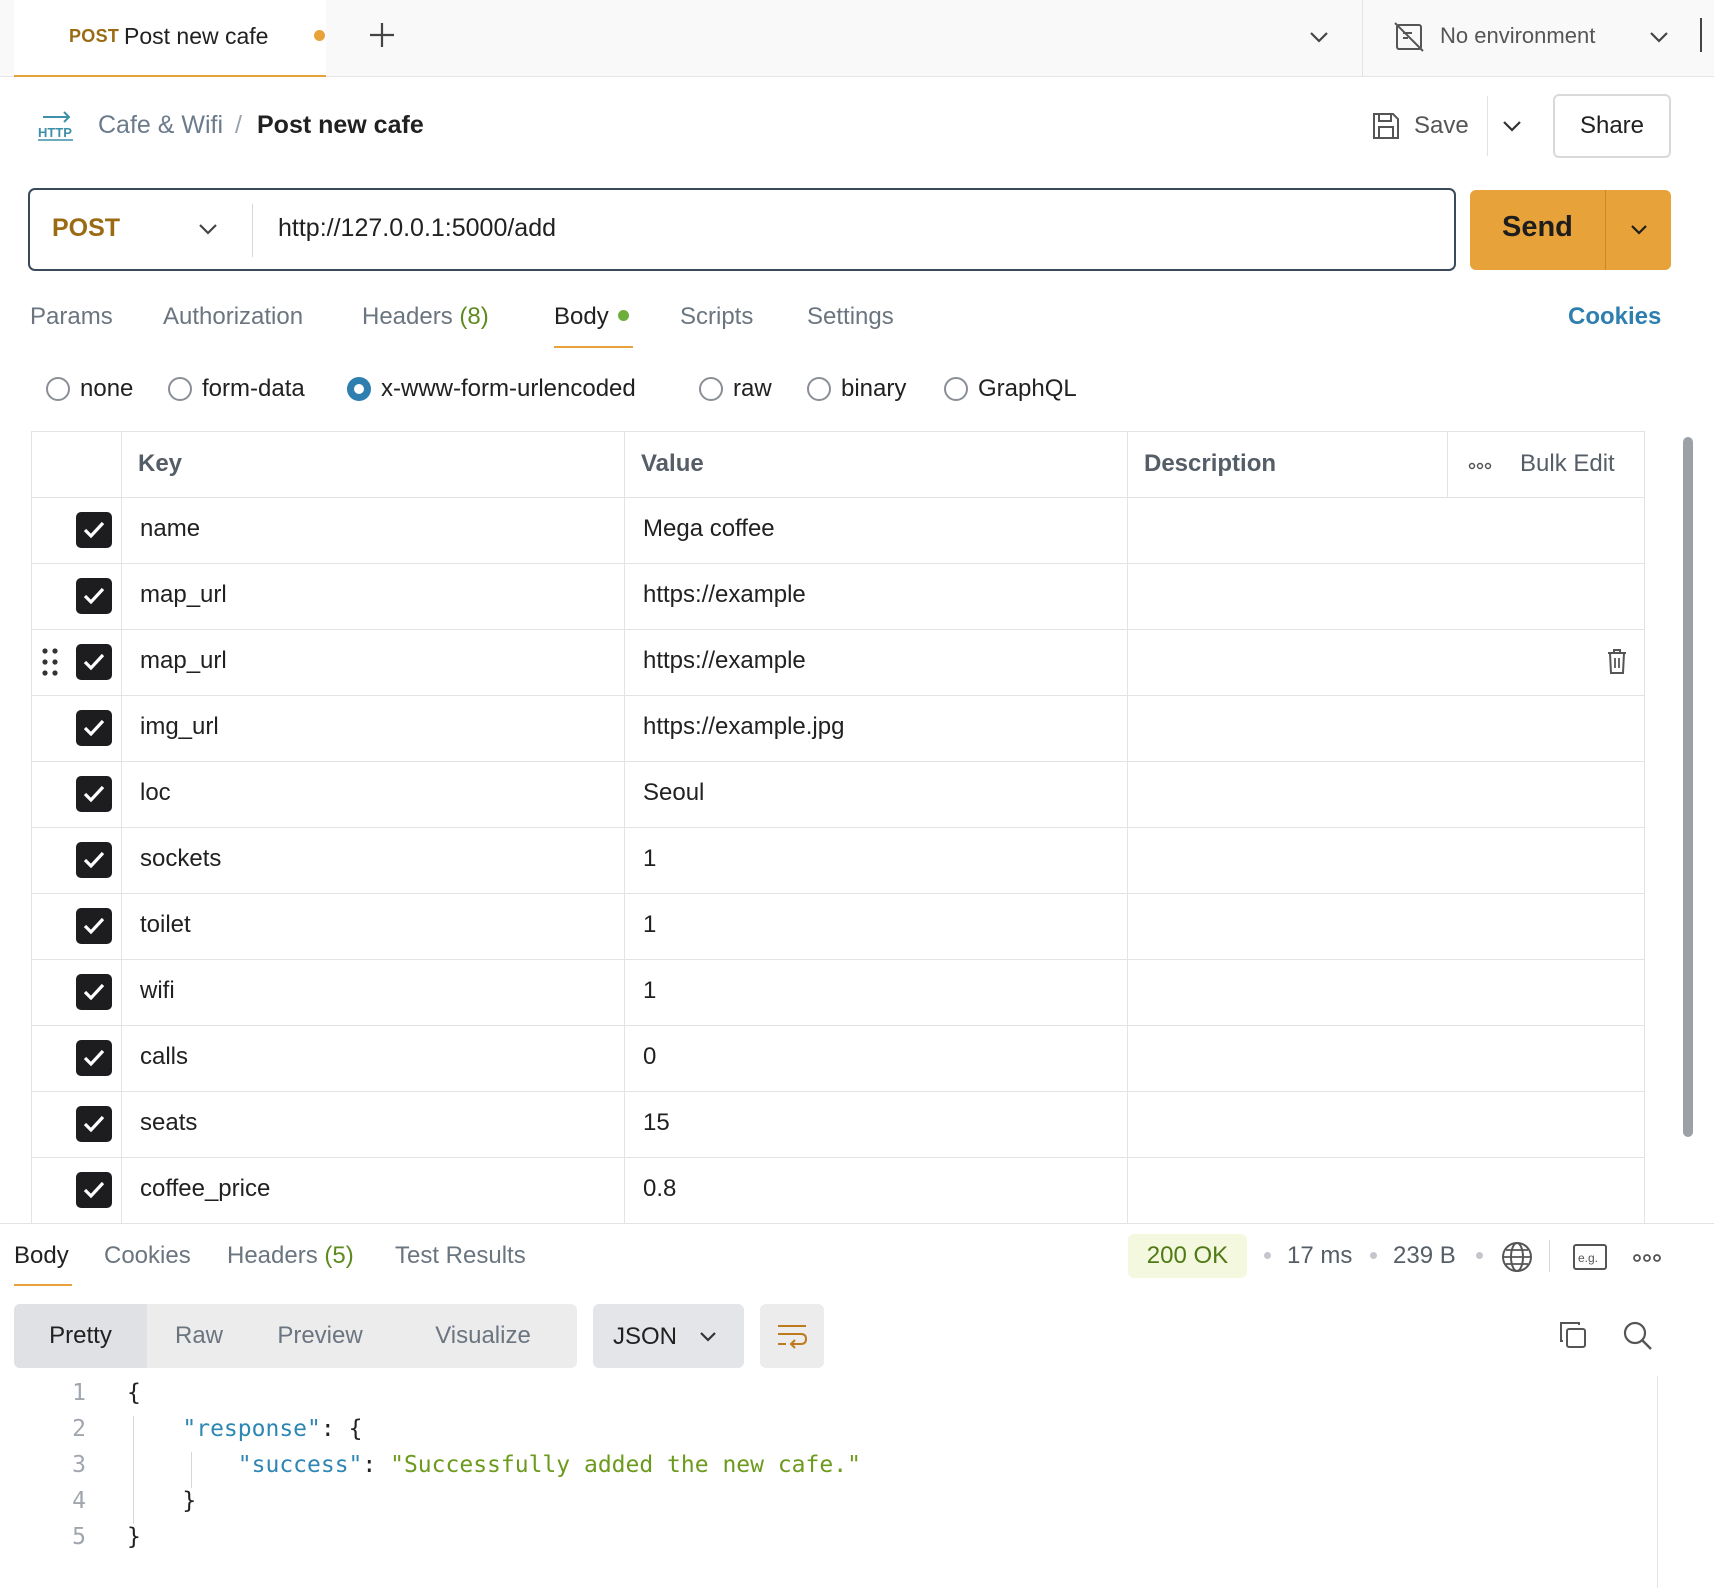  What do you see at coordinates (1614, 317) in the screenshot?
I see `cookies-link: Cookies` at bounding box center [1614, 317].